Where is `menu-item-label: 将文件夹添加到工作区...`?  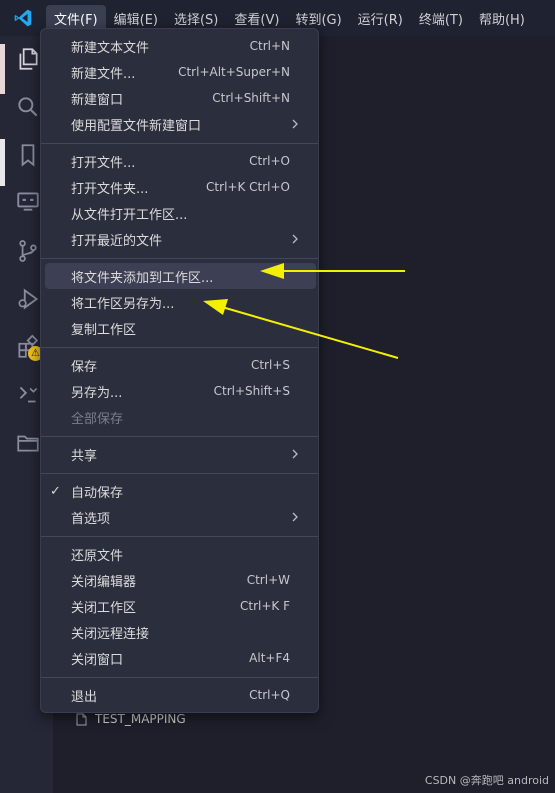 menu-item-label: 将文件夹添加到工作区... is located at coordinates (142, 278).